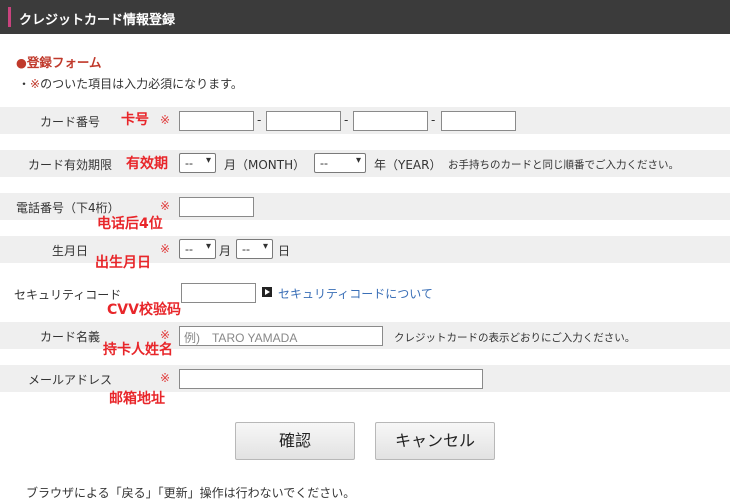  What do you see at coordinates (137, 399) in the screenshot?
I see `email-annotation: 邮箱地址` at bounding box center [137, 399].